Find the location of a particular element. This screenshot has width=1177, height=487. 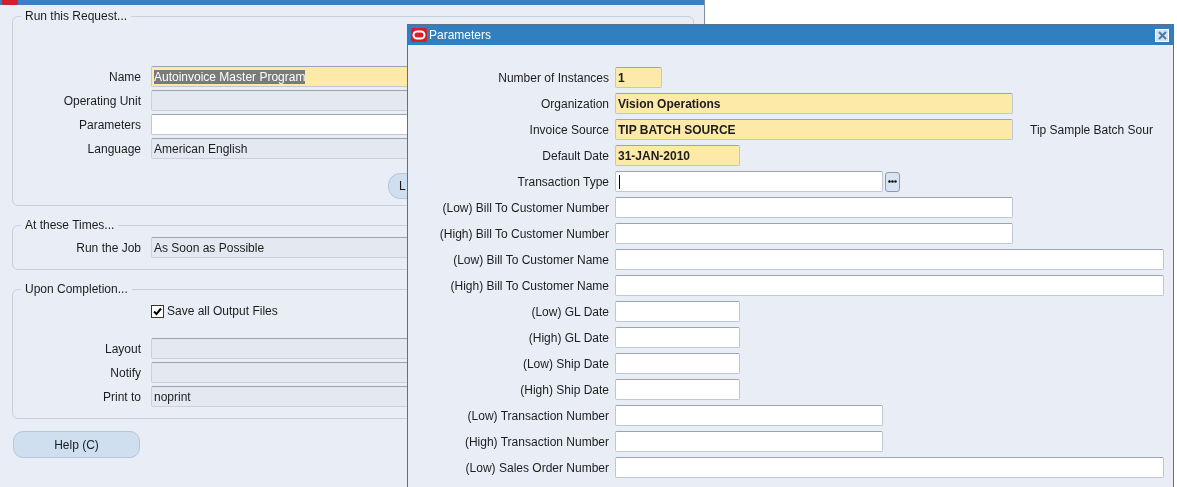

field-label: (High) GL Date is located at coordinates (568, 337).